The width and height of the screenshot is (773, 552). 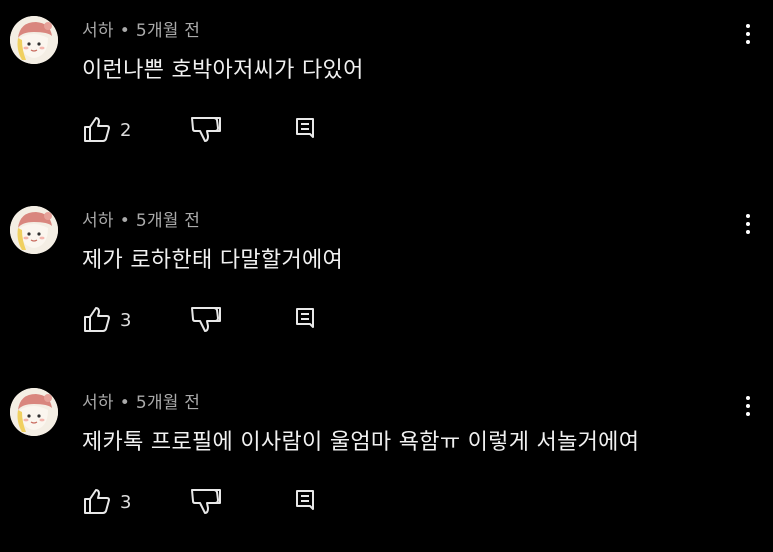 I want to click on comment-text: 제카톡 프로필에 이사람이 울엄마 욕함ㅠ 이렇게 서놀거에여, so click(x=361, y=442).